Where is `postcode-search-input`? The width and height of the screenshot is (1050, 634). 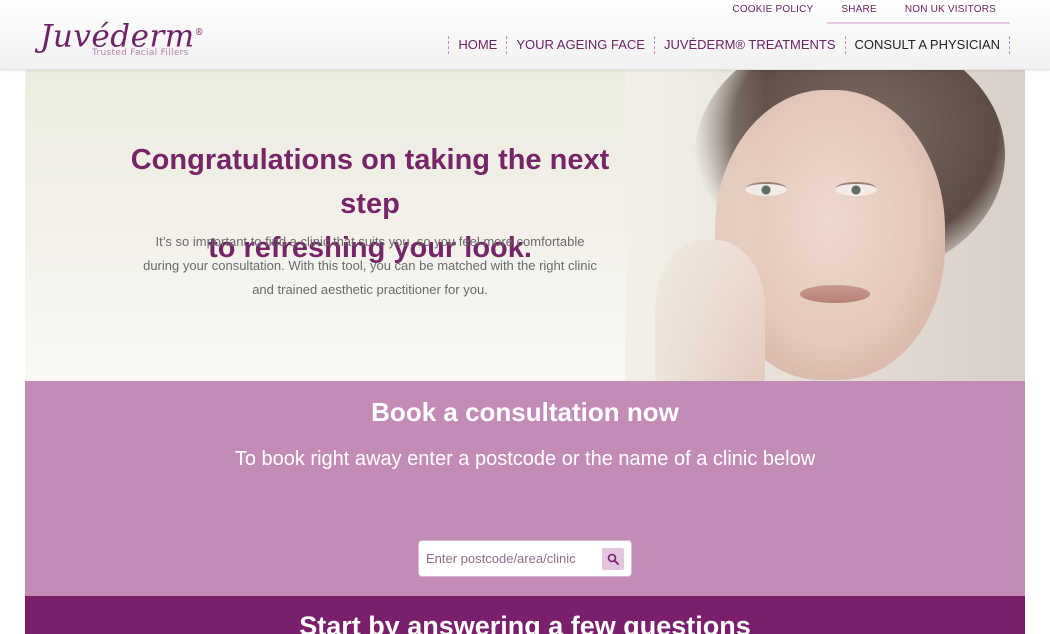 postcode-search-input is located at coordinates (514, 558).